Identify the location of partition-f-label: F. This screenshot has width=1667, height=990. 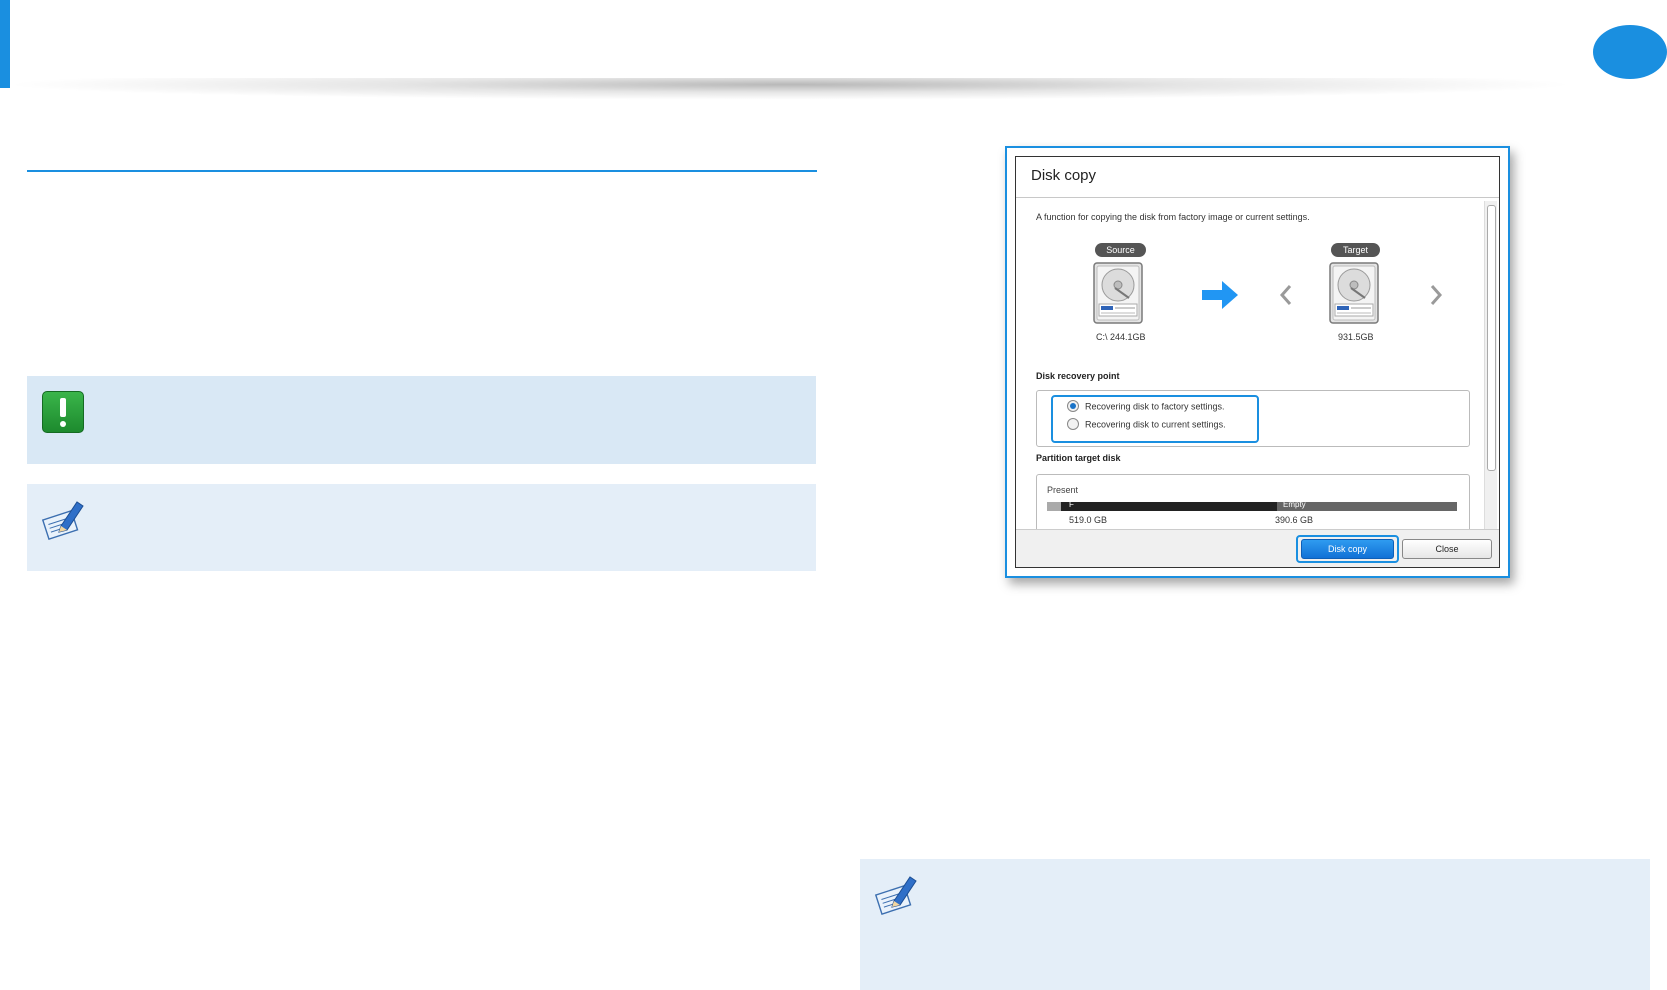
(1071, 504).